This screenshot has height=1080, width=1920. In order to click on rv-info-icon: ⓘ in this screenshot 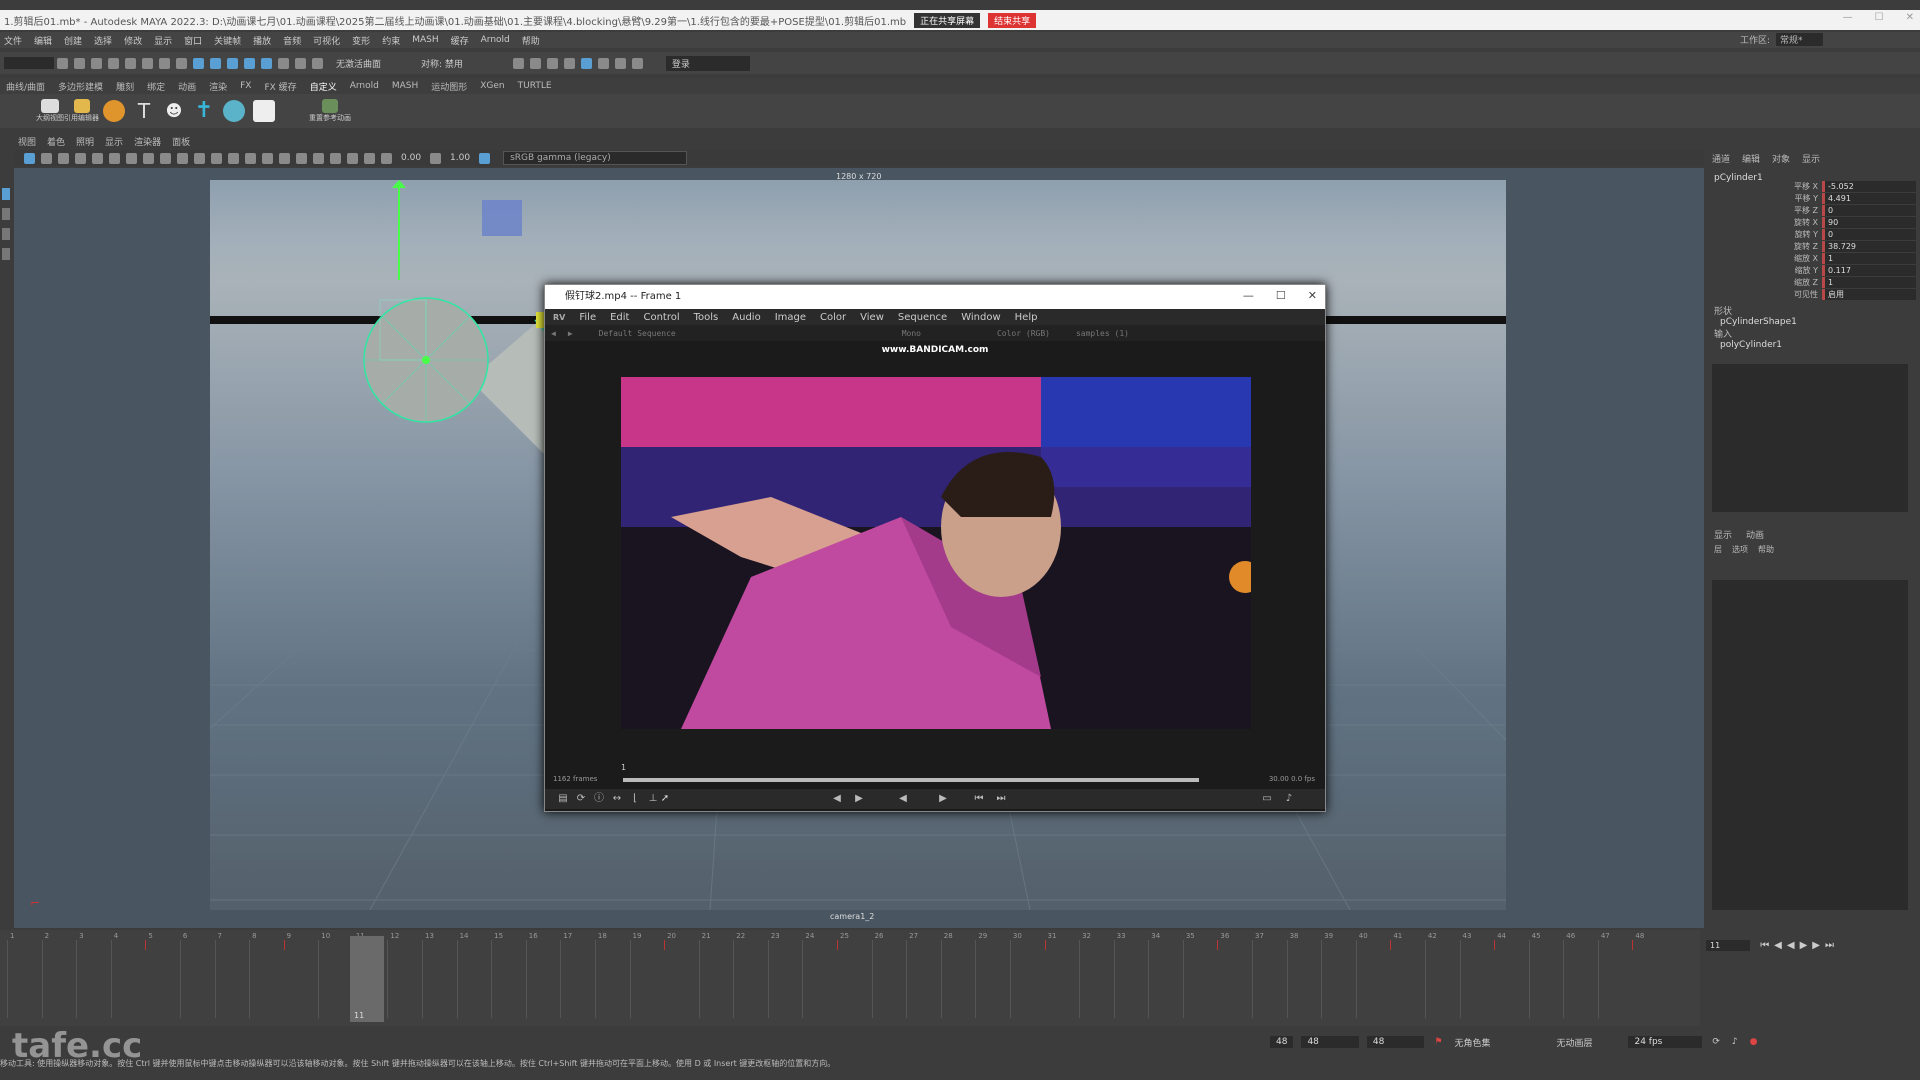, I will do `click(599, 799)`.